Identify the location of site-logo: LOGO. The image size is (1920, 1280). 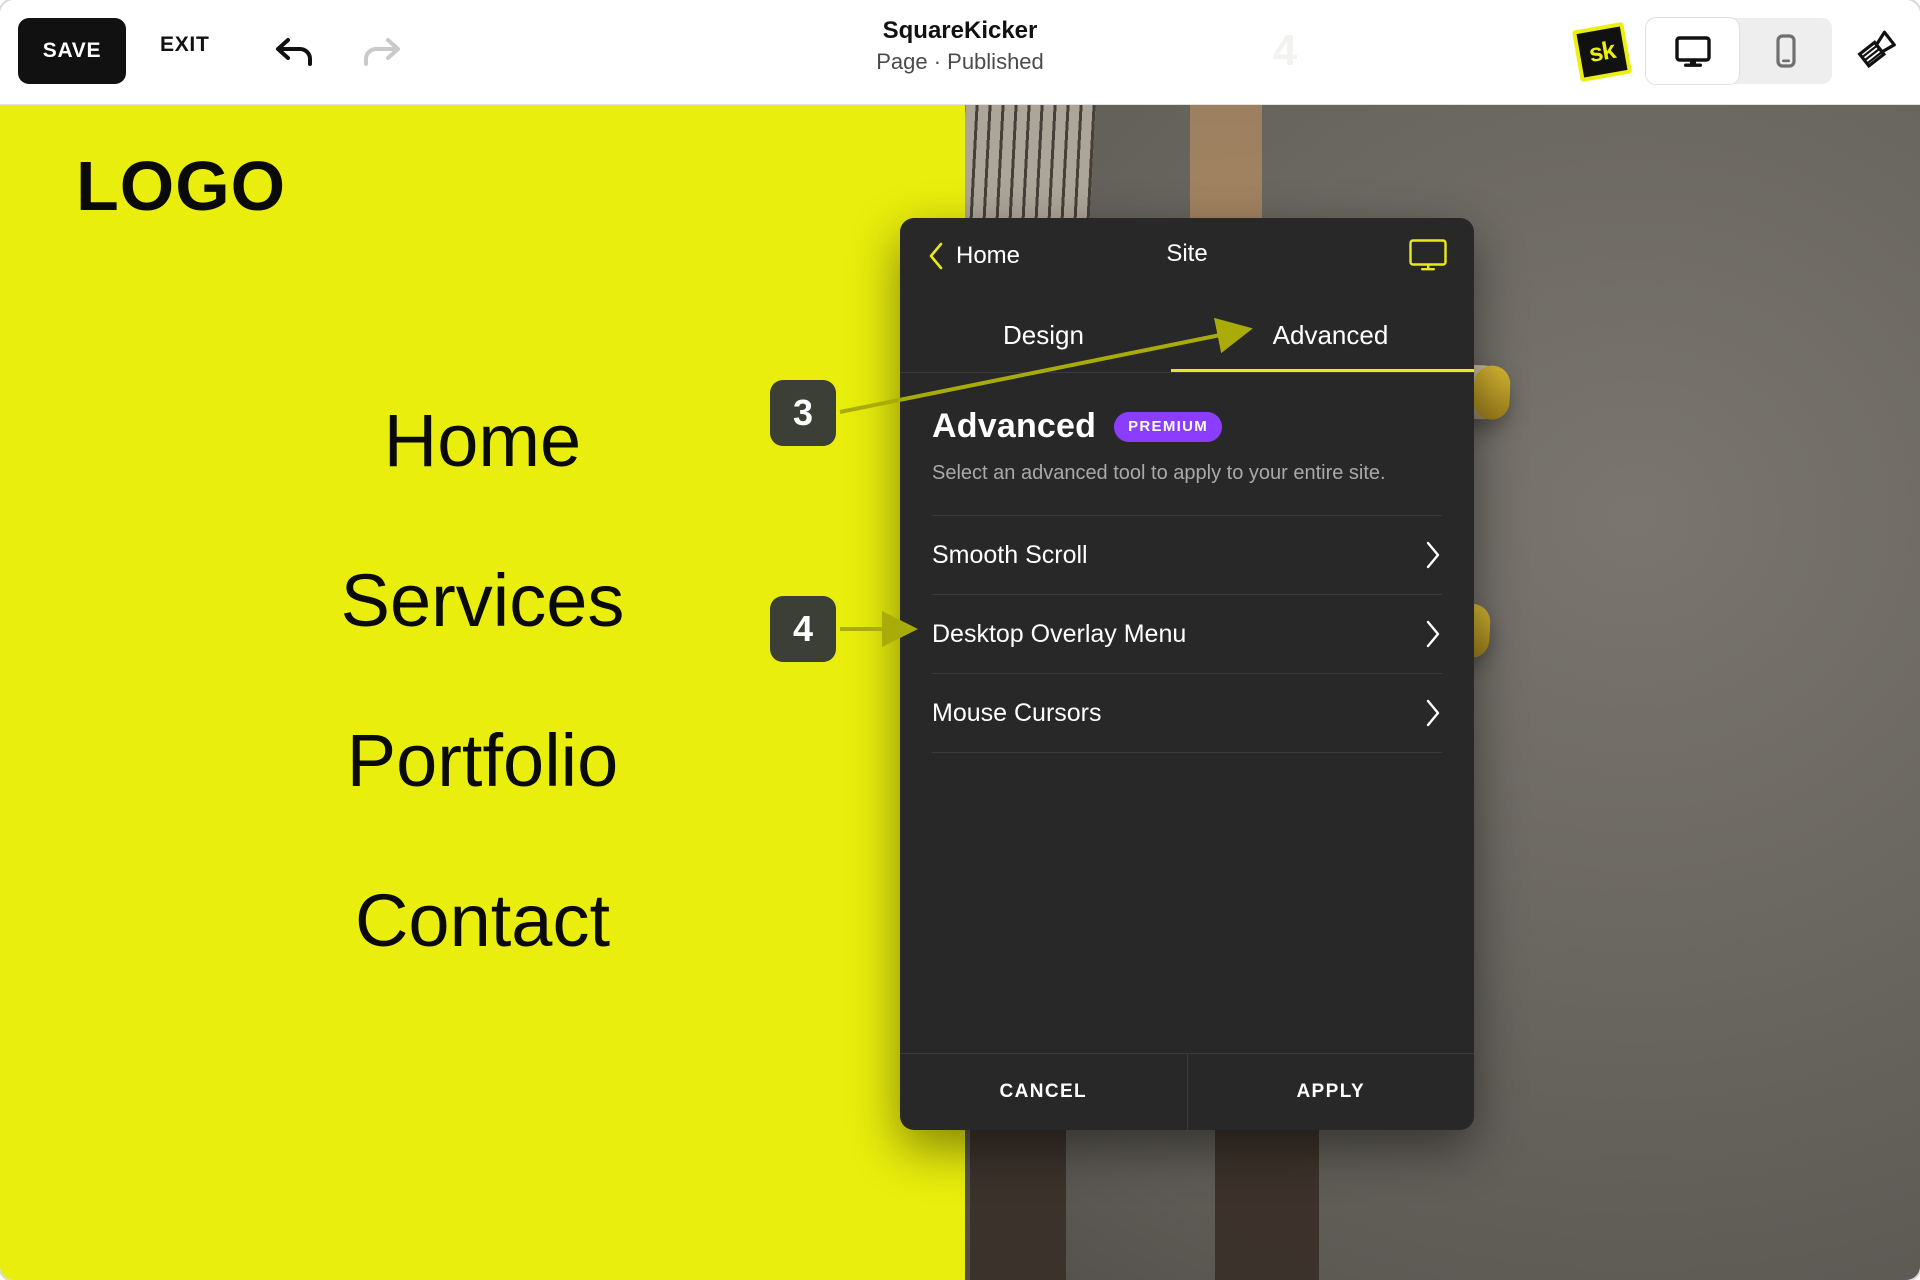
(181, 186).